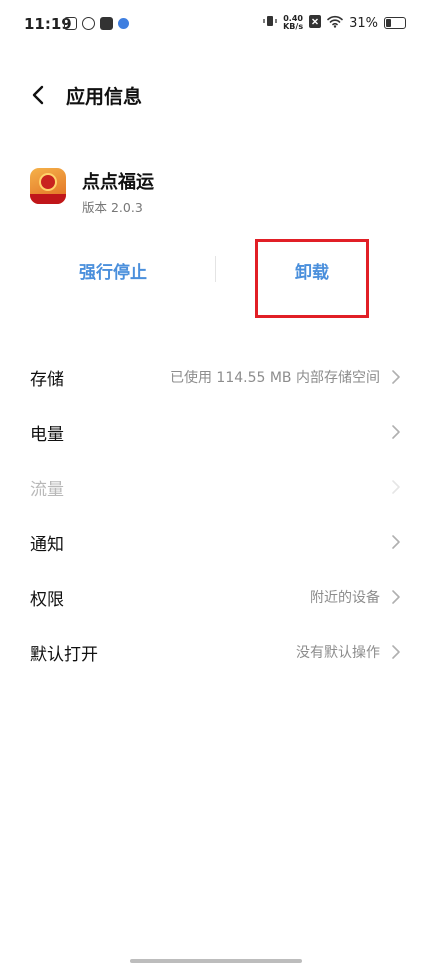 This screenshot has height=964, width=432. What do you see at coordinates (123, 23) in the screenshot?
I see `baidu-paw-icon` at bounding box center [123, 23].